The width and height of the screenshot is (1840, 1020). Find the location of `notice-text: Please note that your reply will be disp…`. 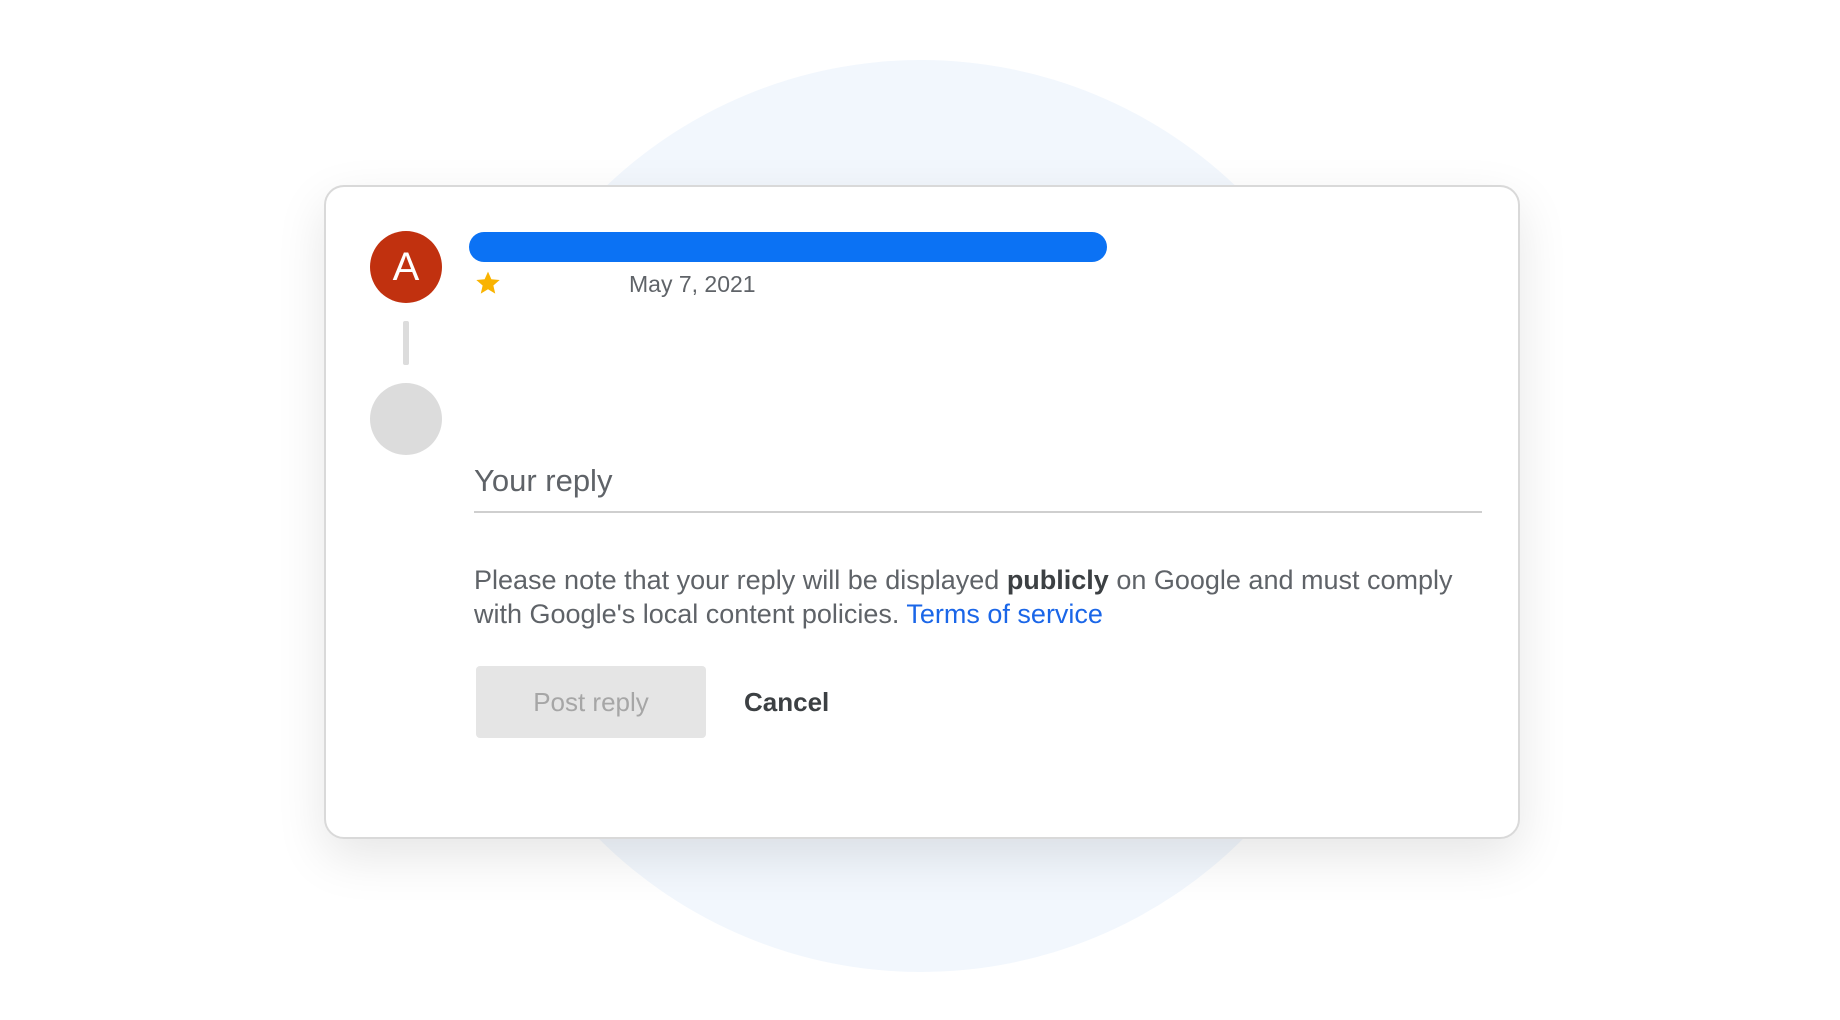

notice-text: Please note that your reply will be disp… is located at coordinates (740, 580).